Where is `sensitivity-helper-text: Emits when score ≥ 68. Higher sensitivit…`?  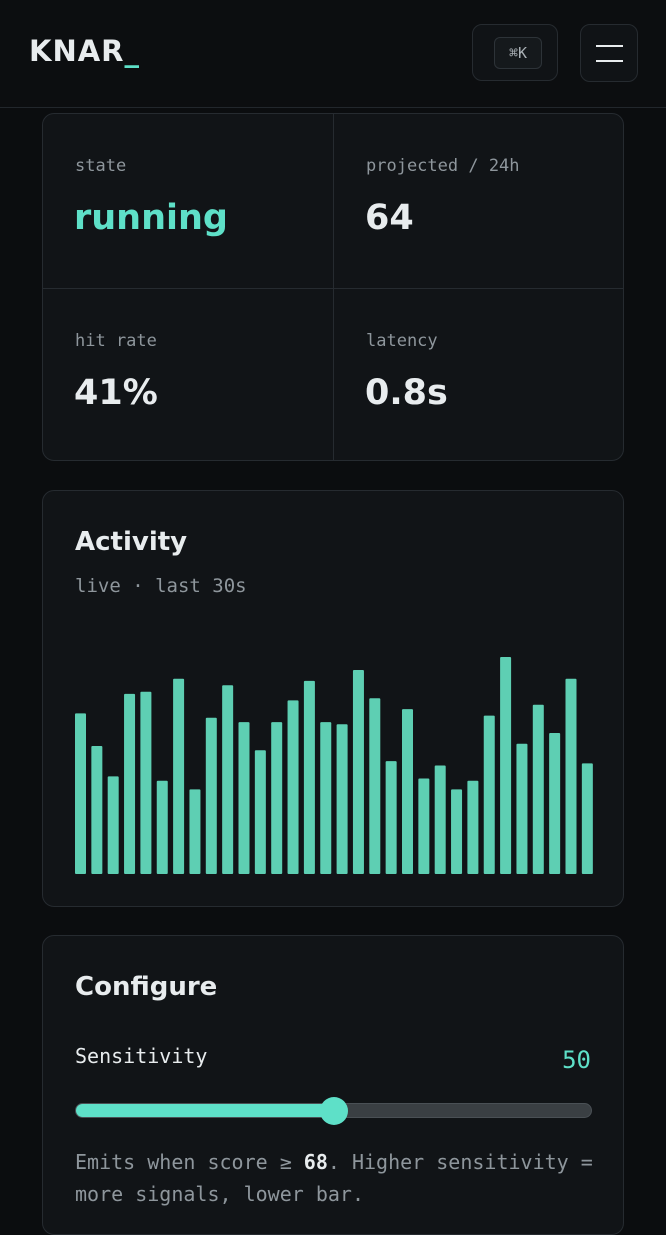
sensitivity-helper-text: Emits when score ≥ 68. Higher sensitivit… is located at coordinates (340, 1178).